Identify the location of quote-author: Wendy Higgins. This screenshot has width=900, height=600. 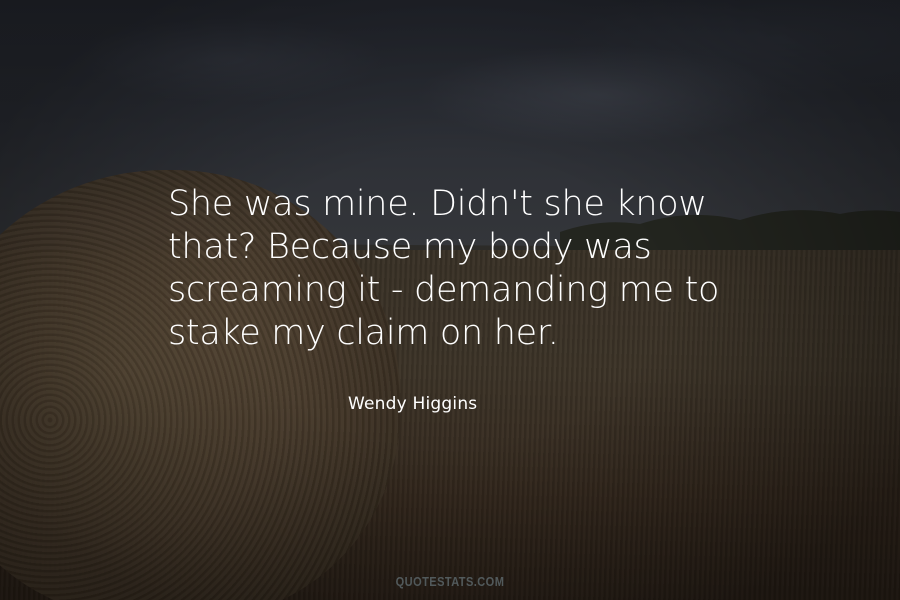
(413, 404).